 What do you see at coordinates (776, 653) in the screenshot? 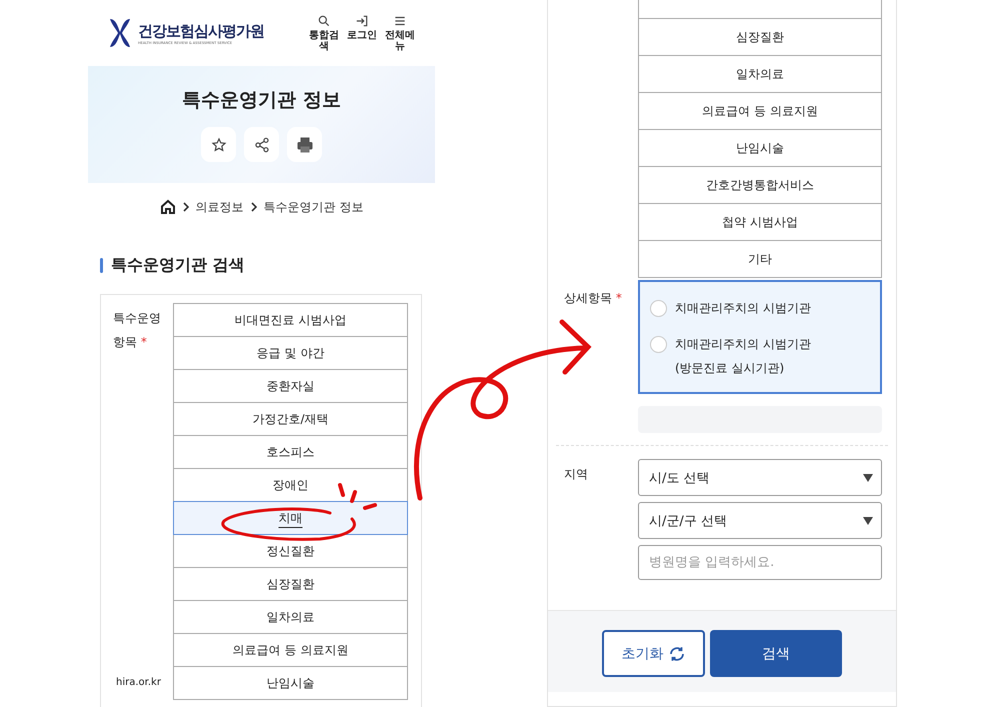
I see `search-button: 검색` at bounding box center [776, 653].